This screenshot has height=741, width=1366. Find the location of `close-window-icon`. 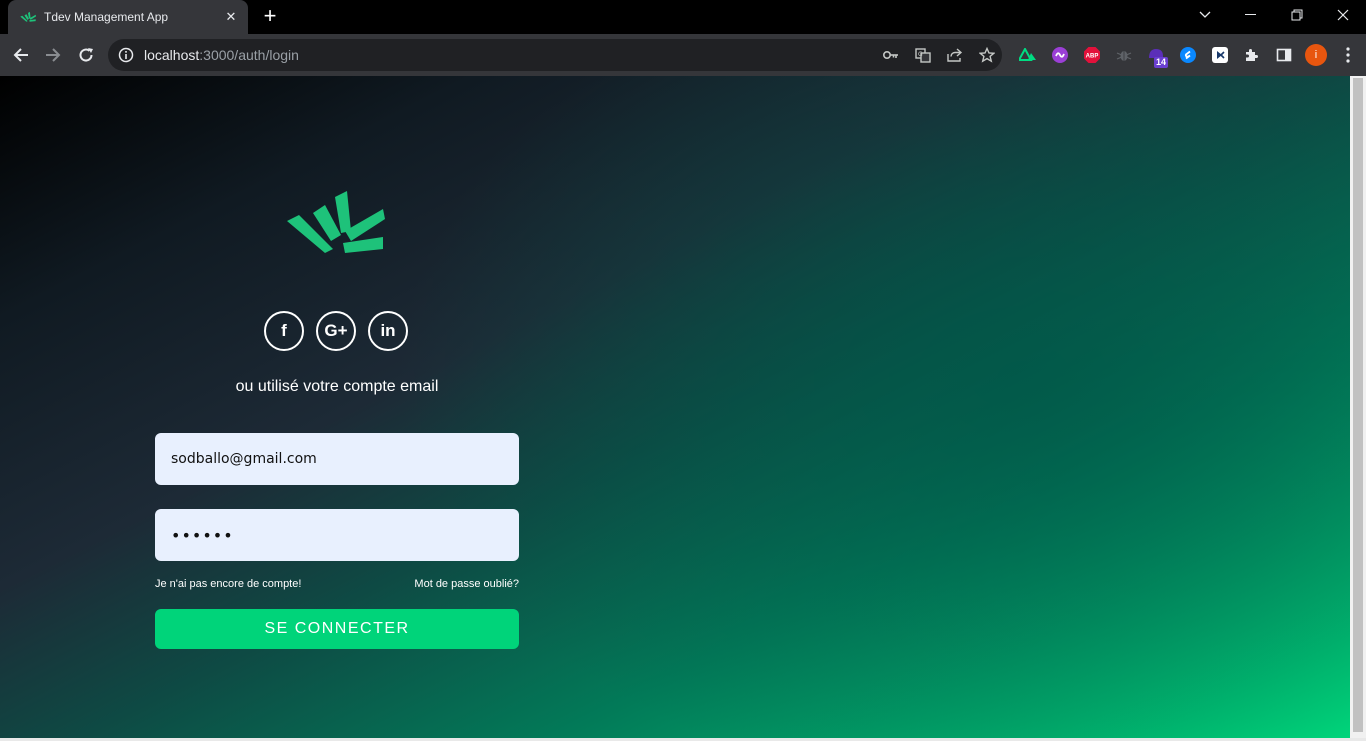

close-window-icon is located at coordinates (1343, 15).